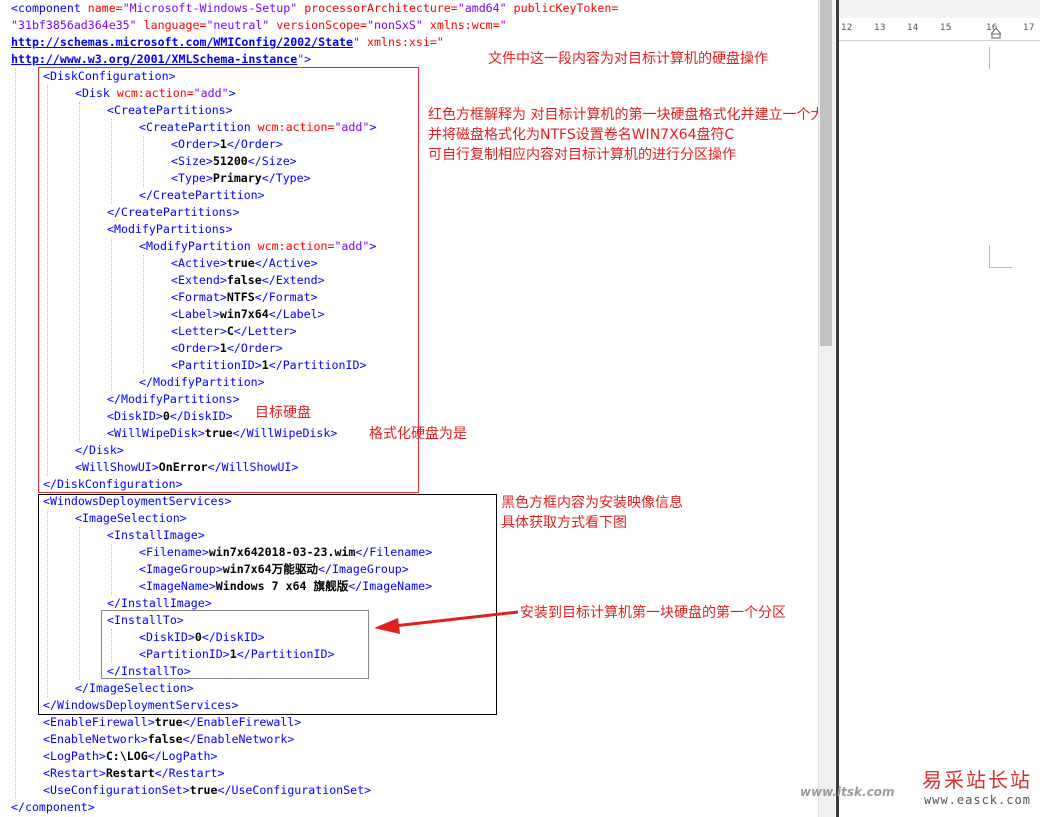  What do you see at coordinates (582, 155) in the screenshot?
I see `annotation-red-box-line3: 可自行复制相应内容对目标计算机的进行分区操作` at bounding box center [582, 155].